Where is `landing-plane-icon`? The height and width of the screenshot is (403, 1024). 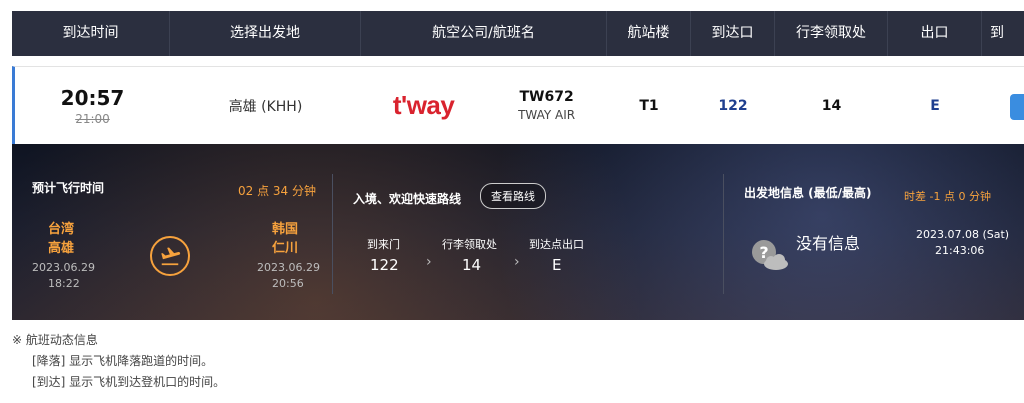
landing-plane-icon is located at coordinates (170, 256).